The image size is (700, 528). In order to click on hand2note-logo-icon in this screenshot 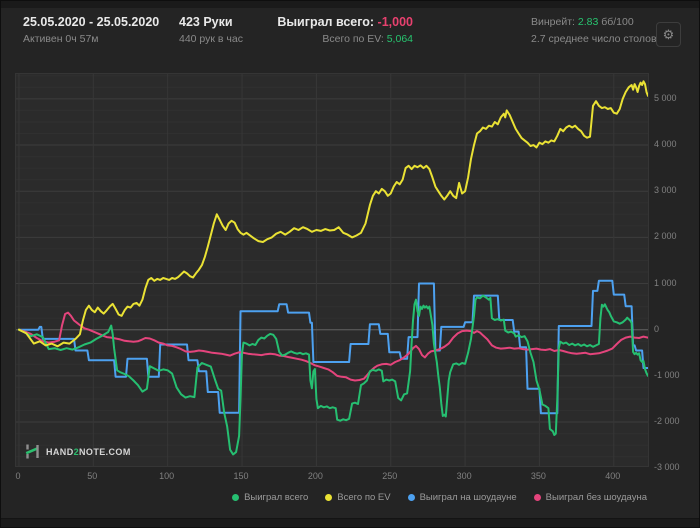, I will do `click(32, 451)`.